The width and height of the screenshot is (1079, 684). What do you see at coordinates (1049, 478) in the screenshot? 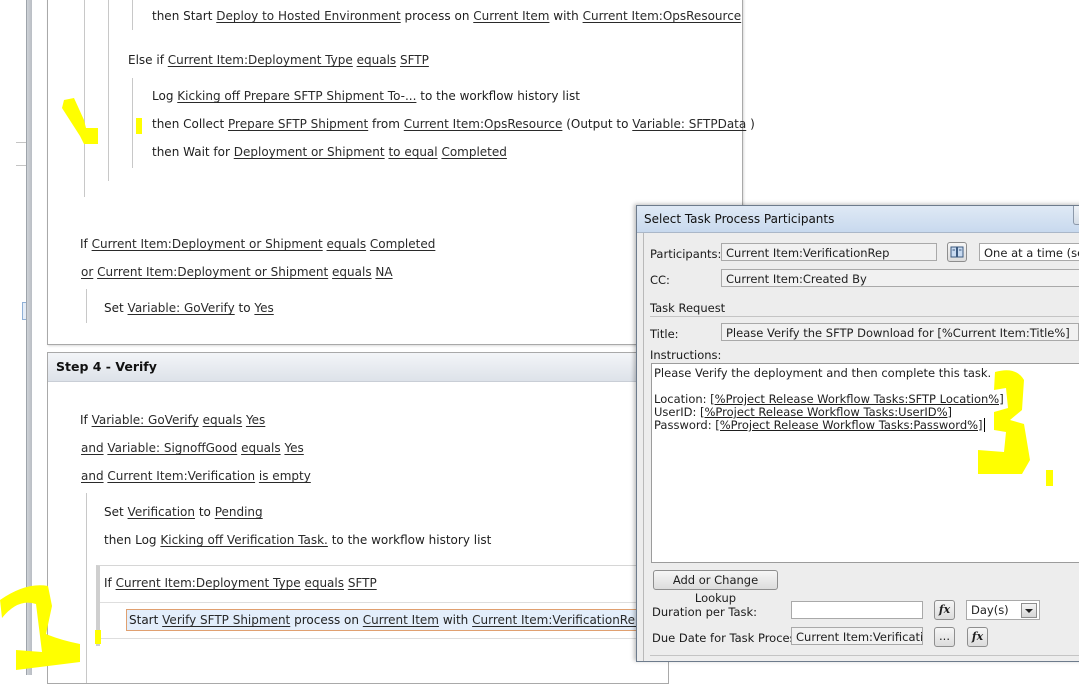
I see `annotation-mark-3-dot` at bounding box center [1049, 478].